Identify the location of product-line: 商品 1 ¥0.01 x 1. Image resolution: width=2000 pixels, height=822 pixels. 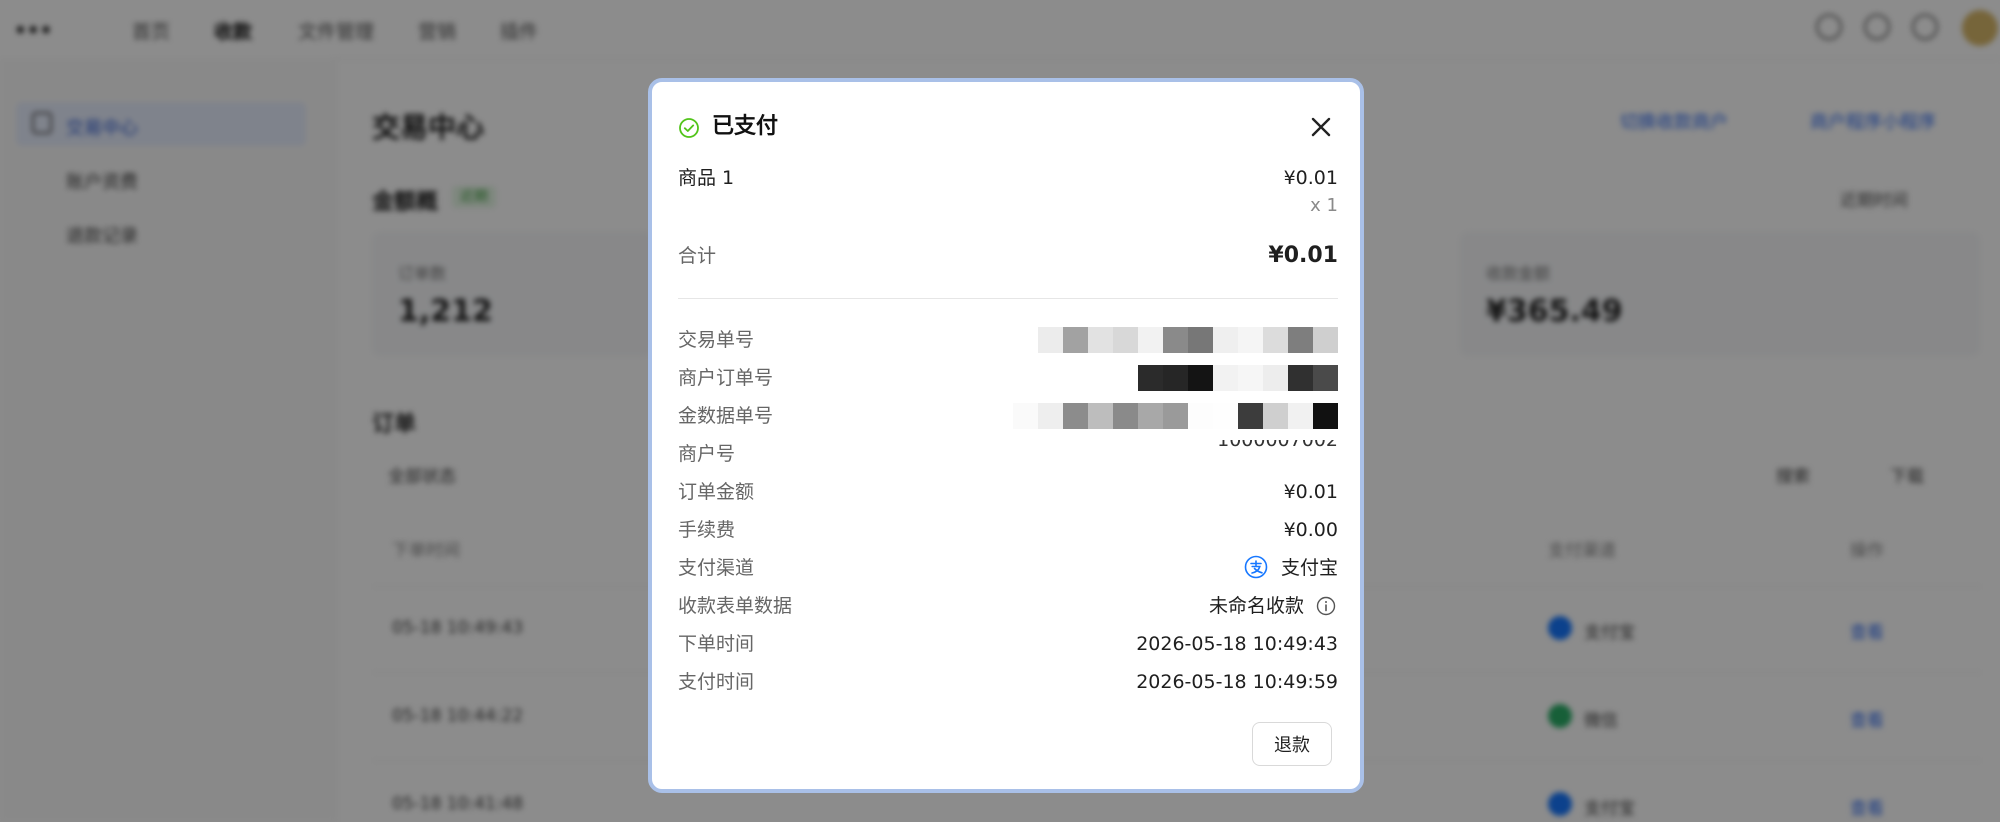
(1008, 193).